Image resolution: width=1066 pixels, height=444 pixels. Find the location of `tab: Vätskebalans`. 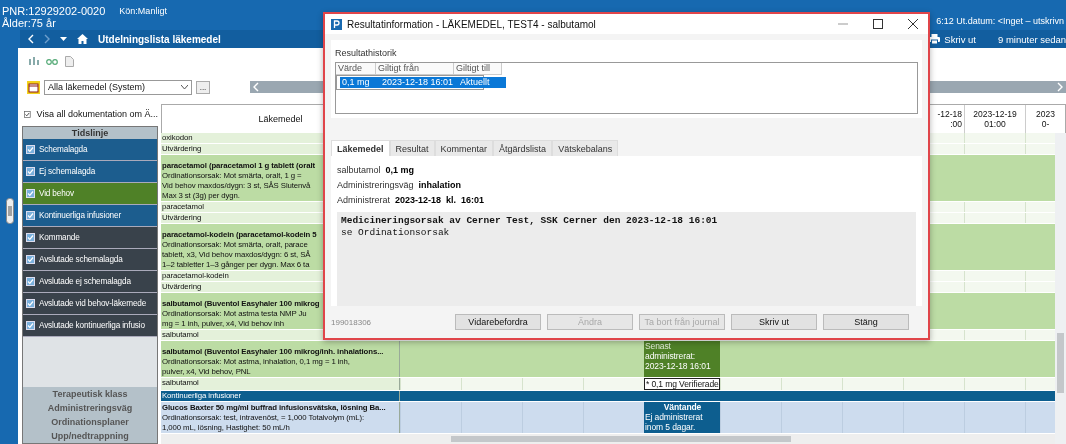

tab: Vätskebalans is located at coordinates (585, 148).